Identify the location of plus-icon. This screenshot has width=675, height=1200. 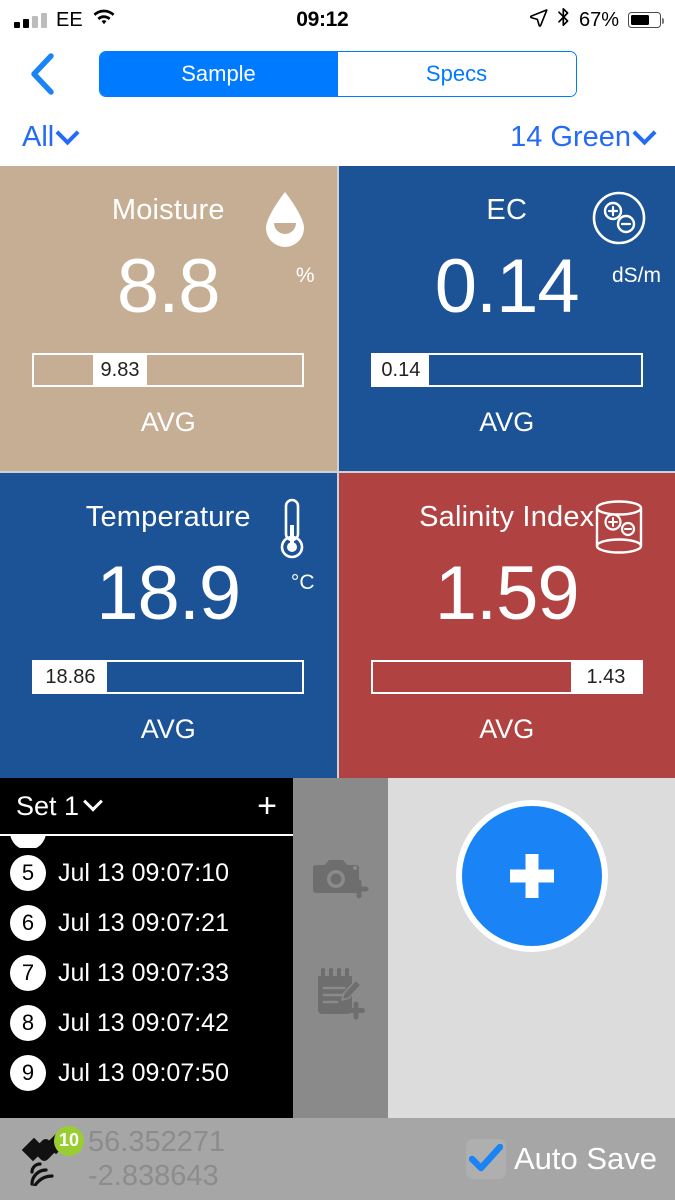
(531, 876).